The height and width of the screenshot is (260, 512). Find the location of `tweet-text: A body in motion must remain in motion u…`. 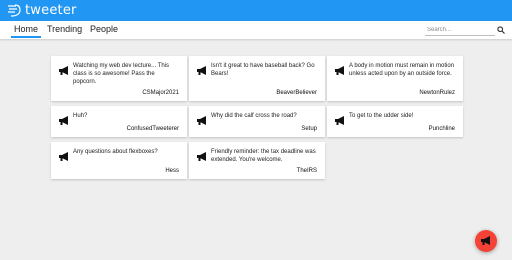

tweet-text: A body in motion must remain in motion u… is located at coordinates (402, 70).